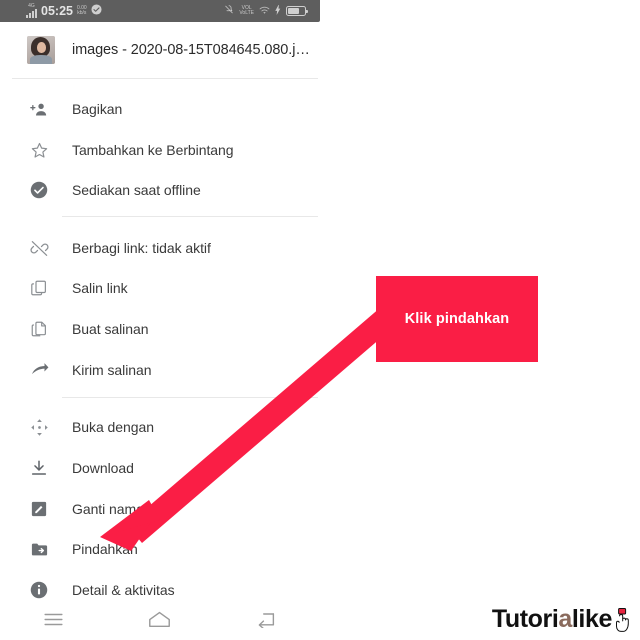 The width and height of the screenshot is (640, 640). I want to click on star-outline-icon, so click(39, 150).